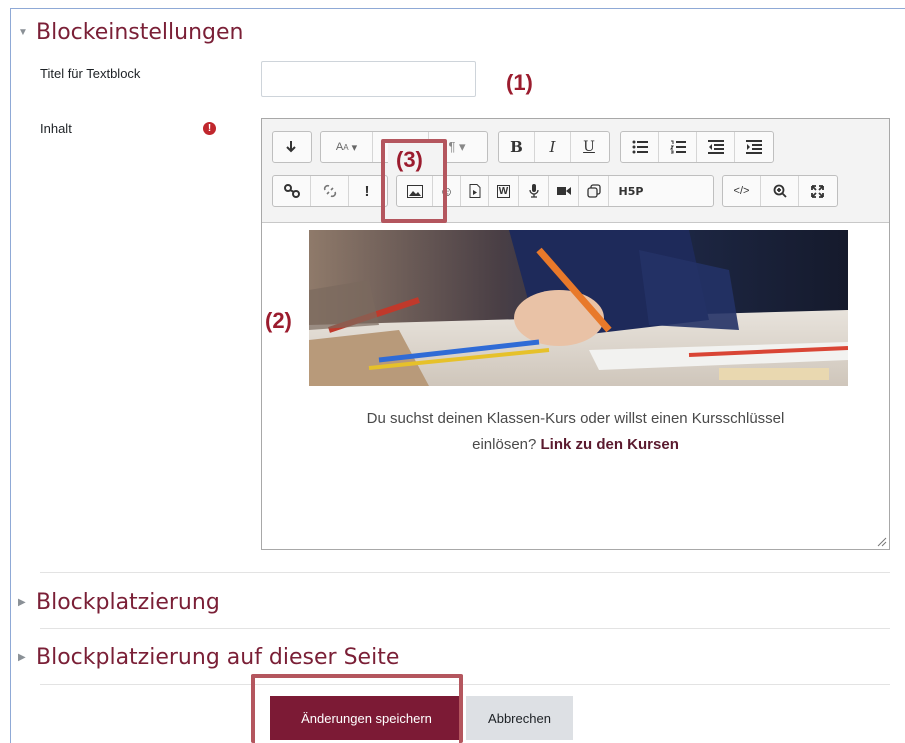 This screenshot has height=743, width=905. Describe the element at coordinates (90, 73) in the screenshot. I see `title-label: Titel für Textblock` at that location.